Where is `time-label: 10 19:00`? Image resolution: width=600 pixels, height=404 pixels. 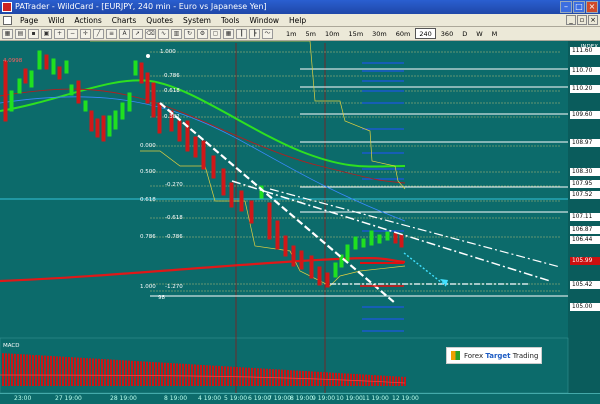
time-label: 10 19:00 is located at coordinates (349, 398).